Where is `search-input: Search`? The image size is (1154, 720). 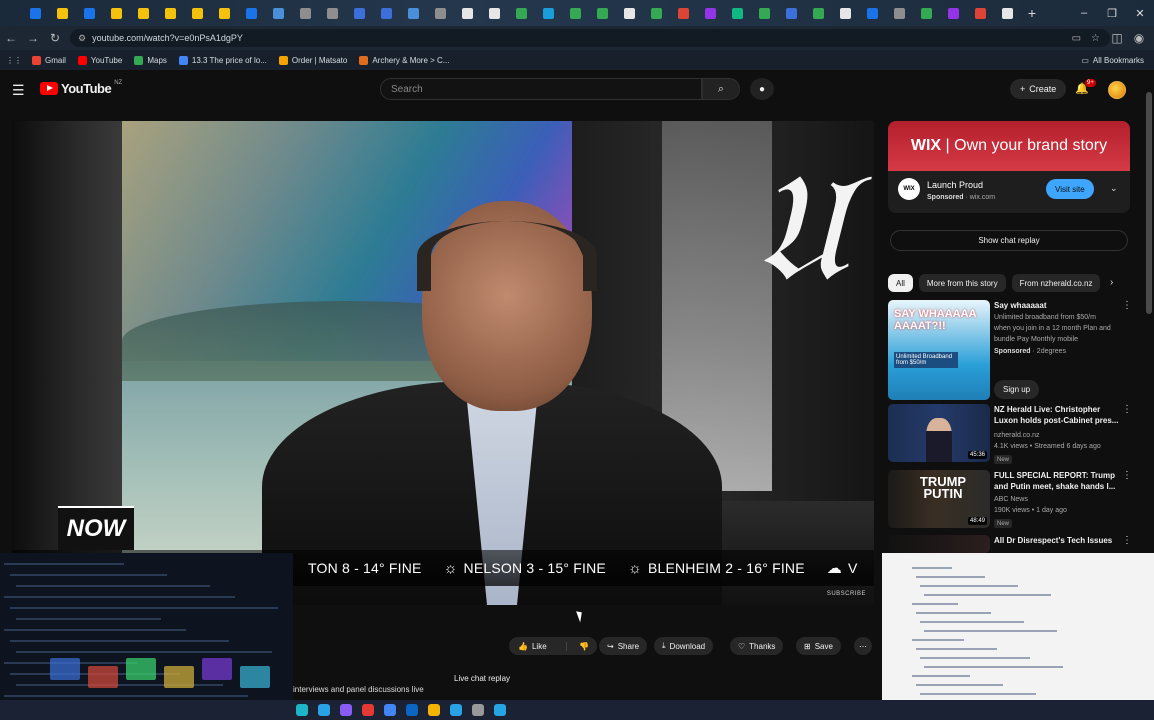
search-input: Search is located at coordinates (541, 89).